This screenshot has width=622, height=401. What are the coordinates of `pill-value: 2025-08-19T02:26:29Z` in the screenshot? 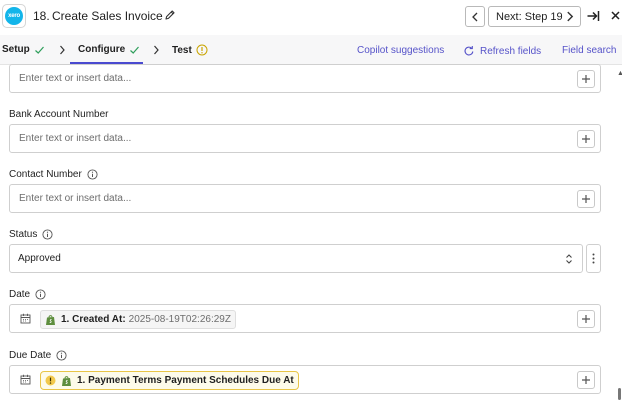 It's located at (179, 319).